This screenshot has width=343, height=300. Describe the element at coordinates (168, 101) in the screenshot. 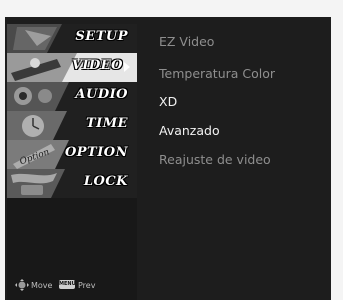

I see `menu-item-xd: XD` at that location.